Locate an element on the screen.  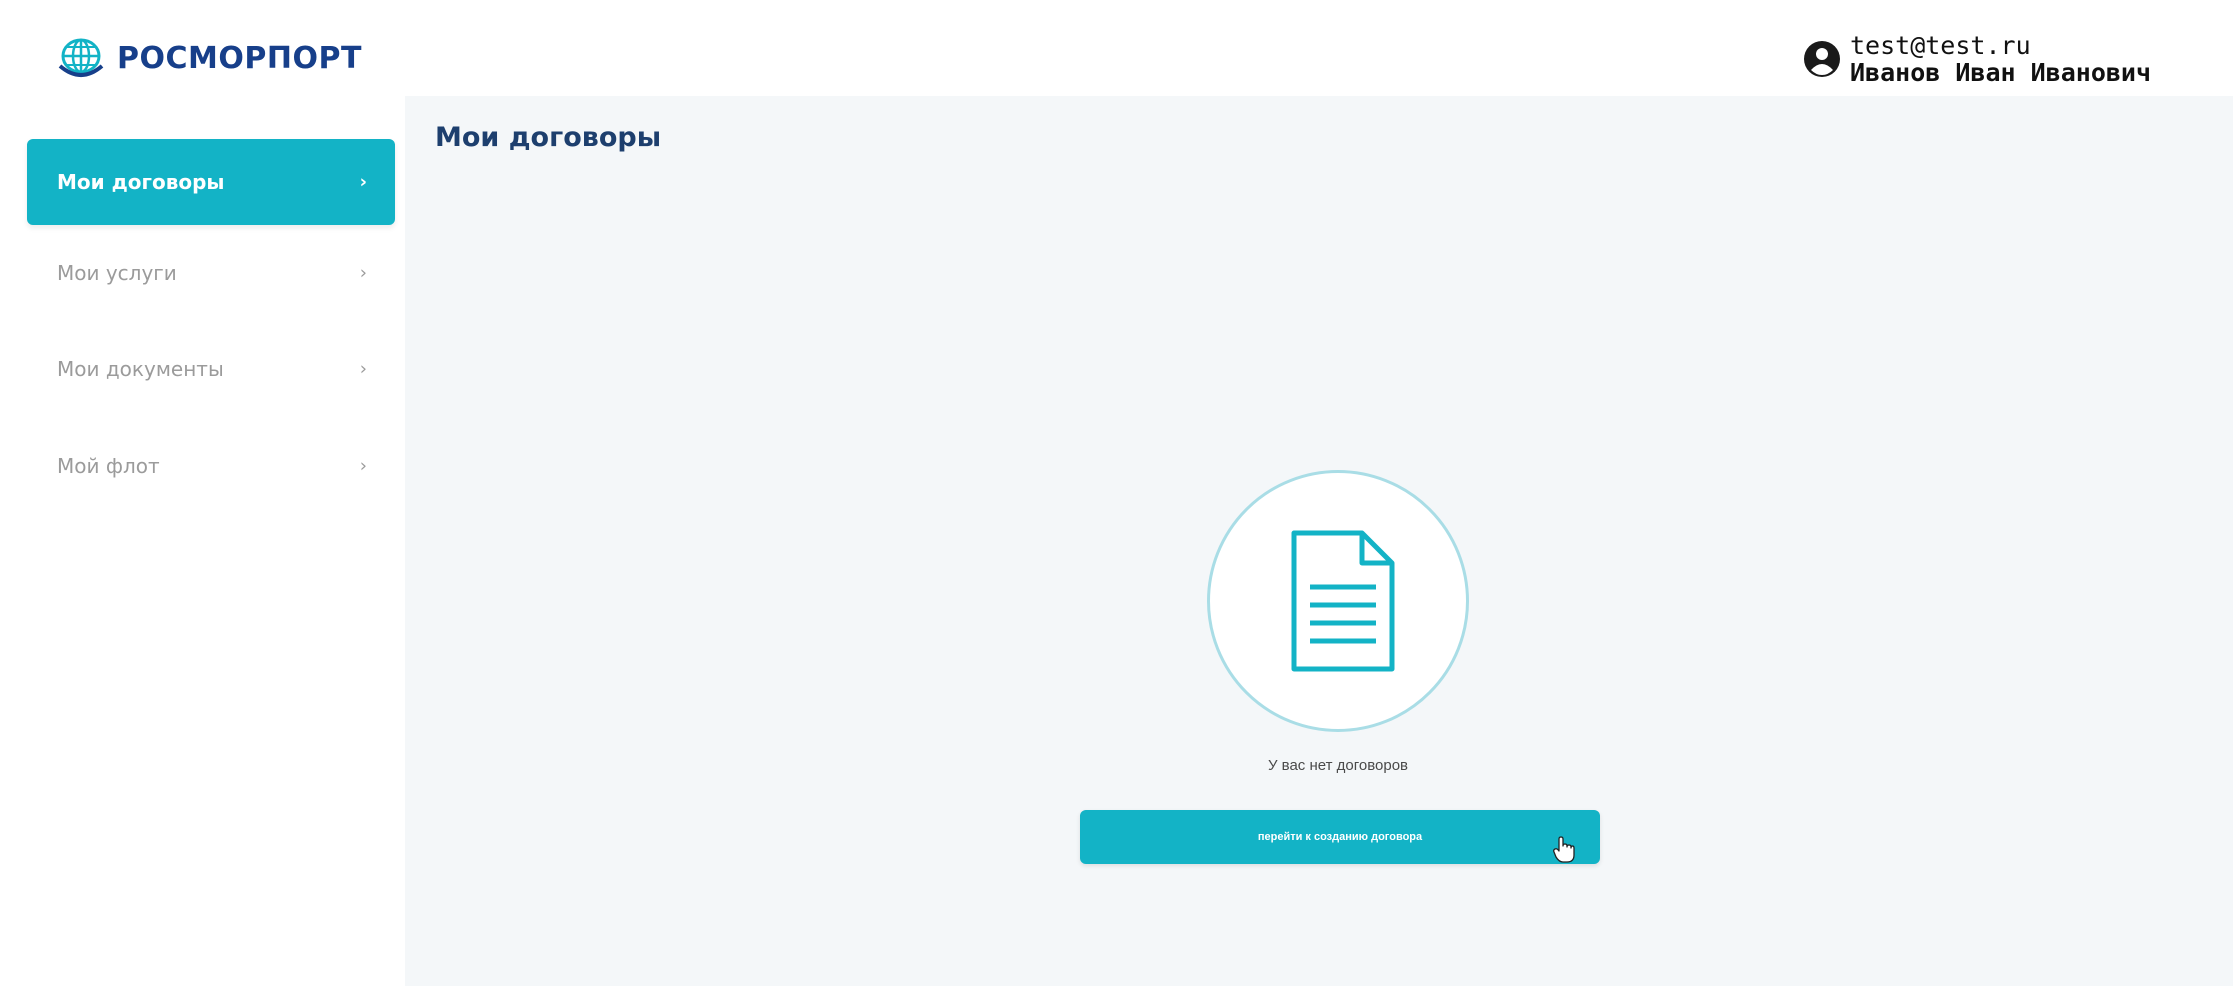
logo-text: РОСМОРПОРТ is located at coordinates (239, 58).